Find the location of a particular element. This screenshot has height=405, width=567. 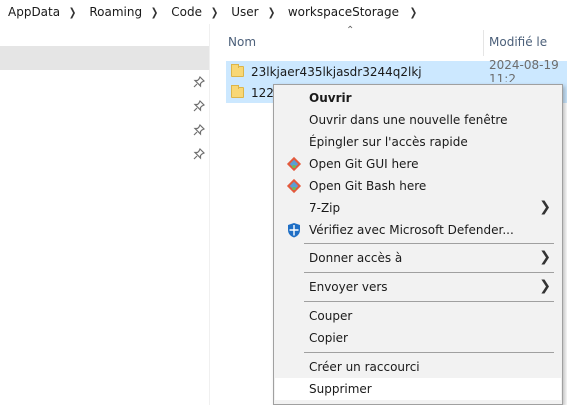

menu-item-label: Ouvrir dans une nouvelle fenêtre is located at coordinates (408, 120).